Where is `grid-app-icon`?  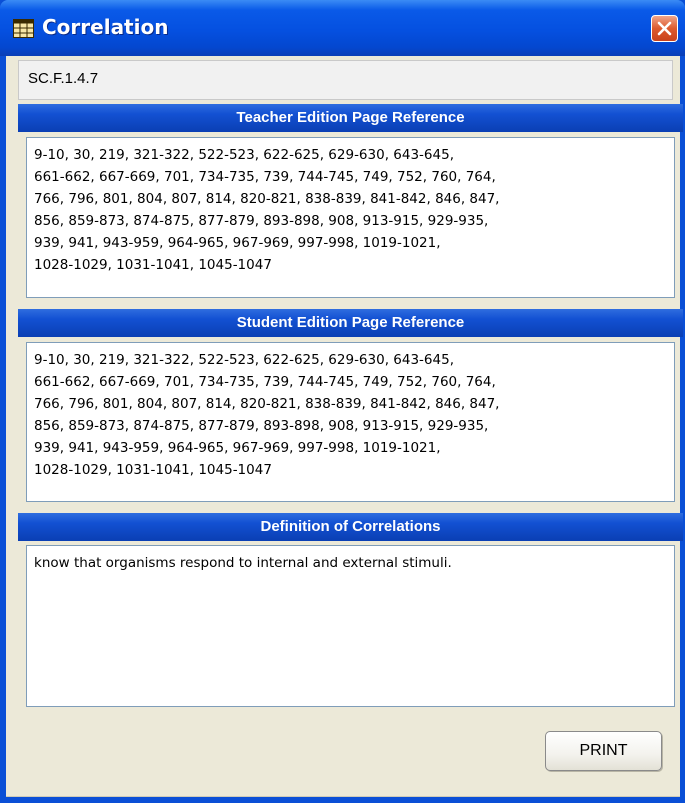
grid-app-icon is located at coordinates (23, 28).